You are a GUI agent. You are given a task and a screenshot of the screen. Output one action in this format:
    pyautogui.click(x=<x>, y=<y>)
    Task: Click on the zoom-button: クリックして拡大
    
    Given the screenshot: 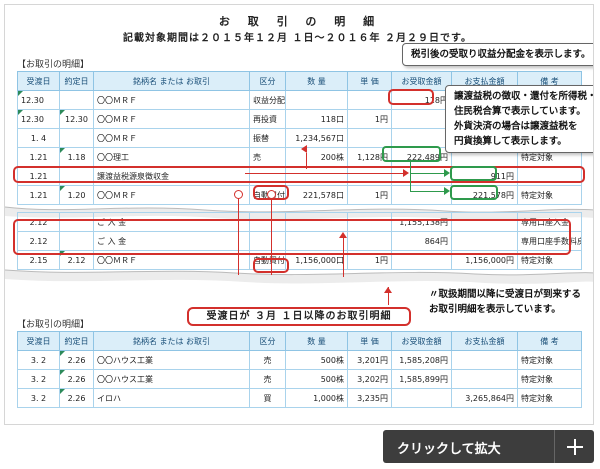 What is the action you would take?
    pyautogui.click(x=488, y=446)
    